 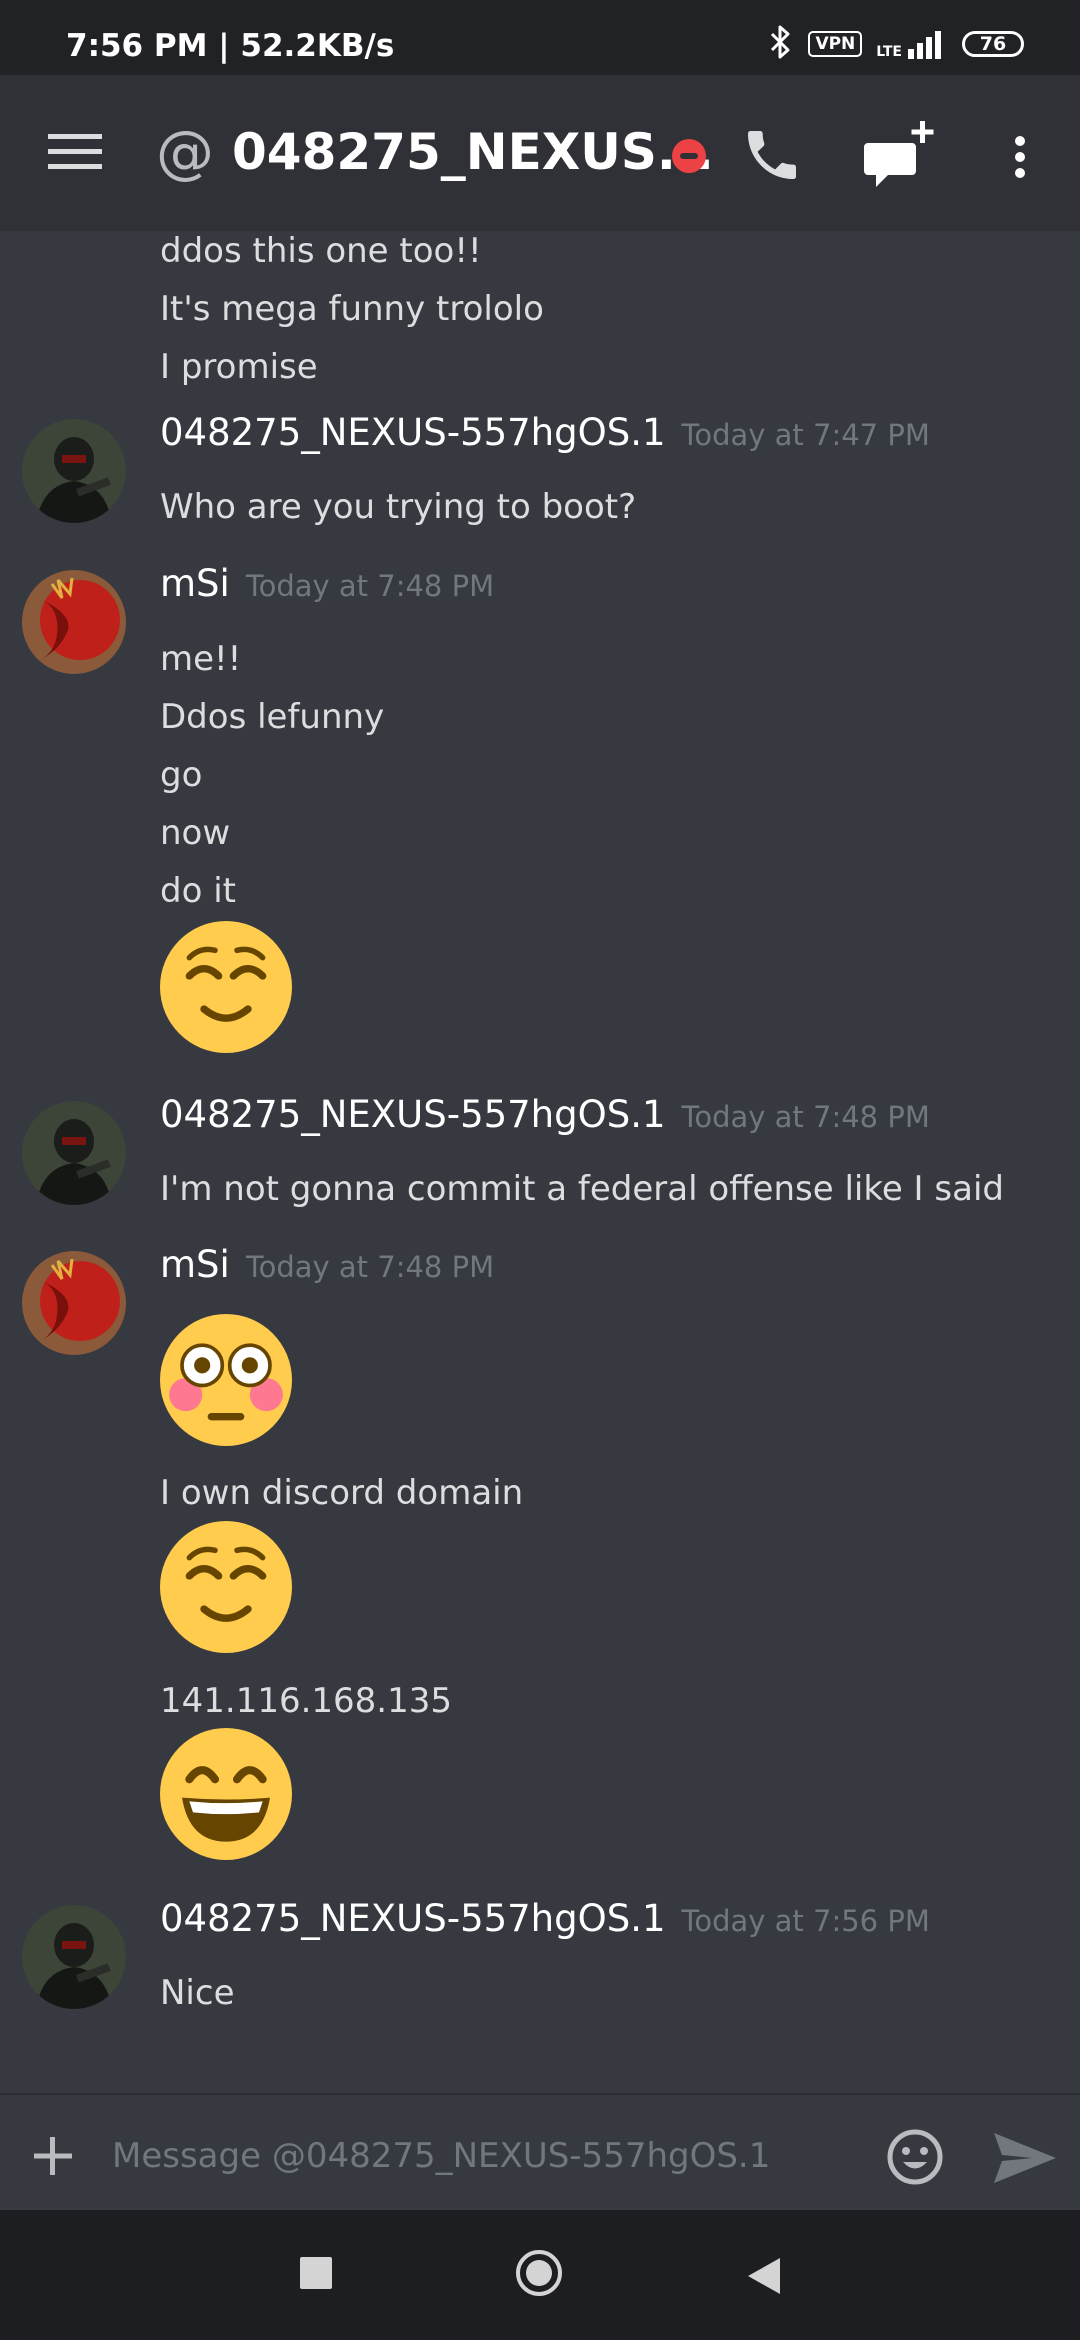 I want to click on message-composer, so click(x=540, y=2152).